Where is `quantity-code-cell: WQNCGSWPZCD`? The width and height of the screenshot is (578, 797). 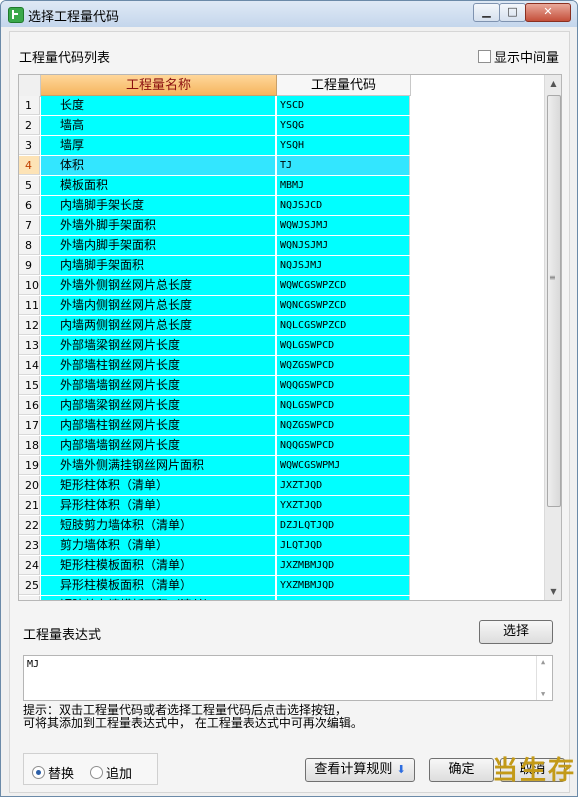
quantity-code-cell: WQNCGSWPZCD is located at coordinates (343, 305).